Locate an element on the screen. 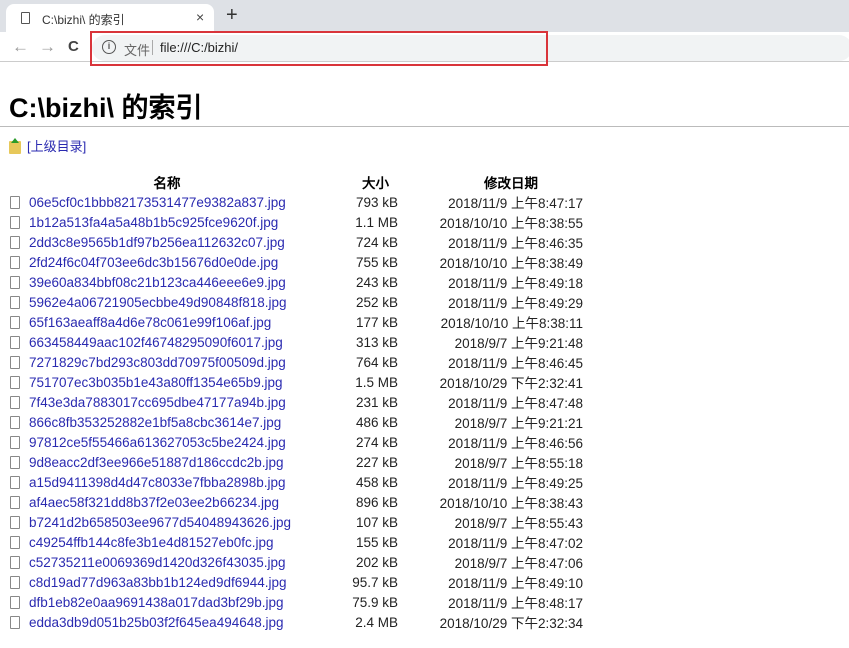 The width and height of the screenshot is (849, 648). file-name-cell: c52735211e0069369d1420d326f43035.jpg is located at coordinates (167, 562).